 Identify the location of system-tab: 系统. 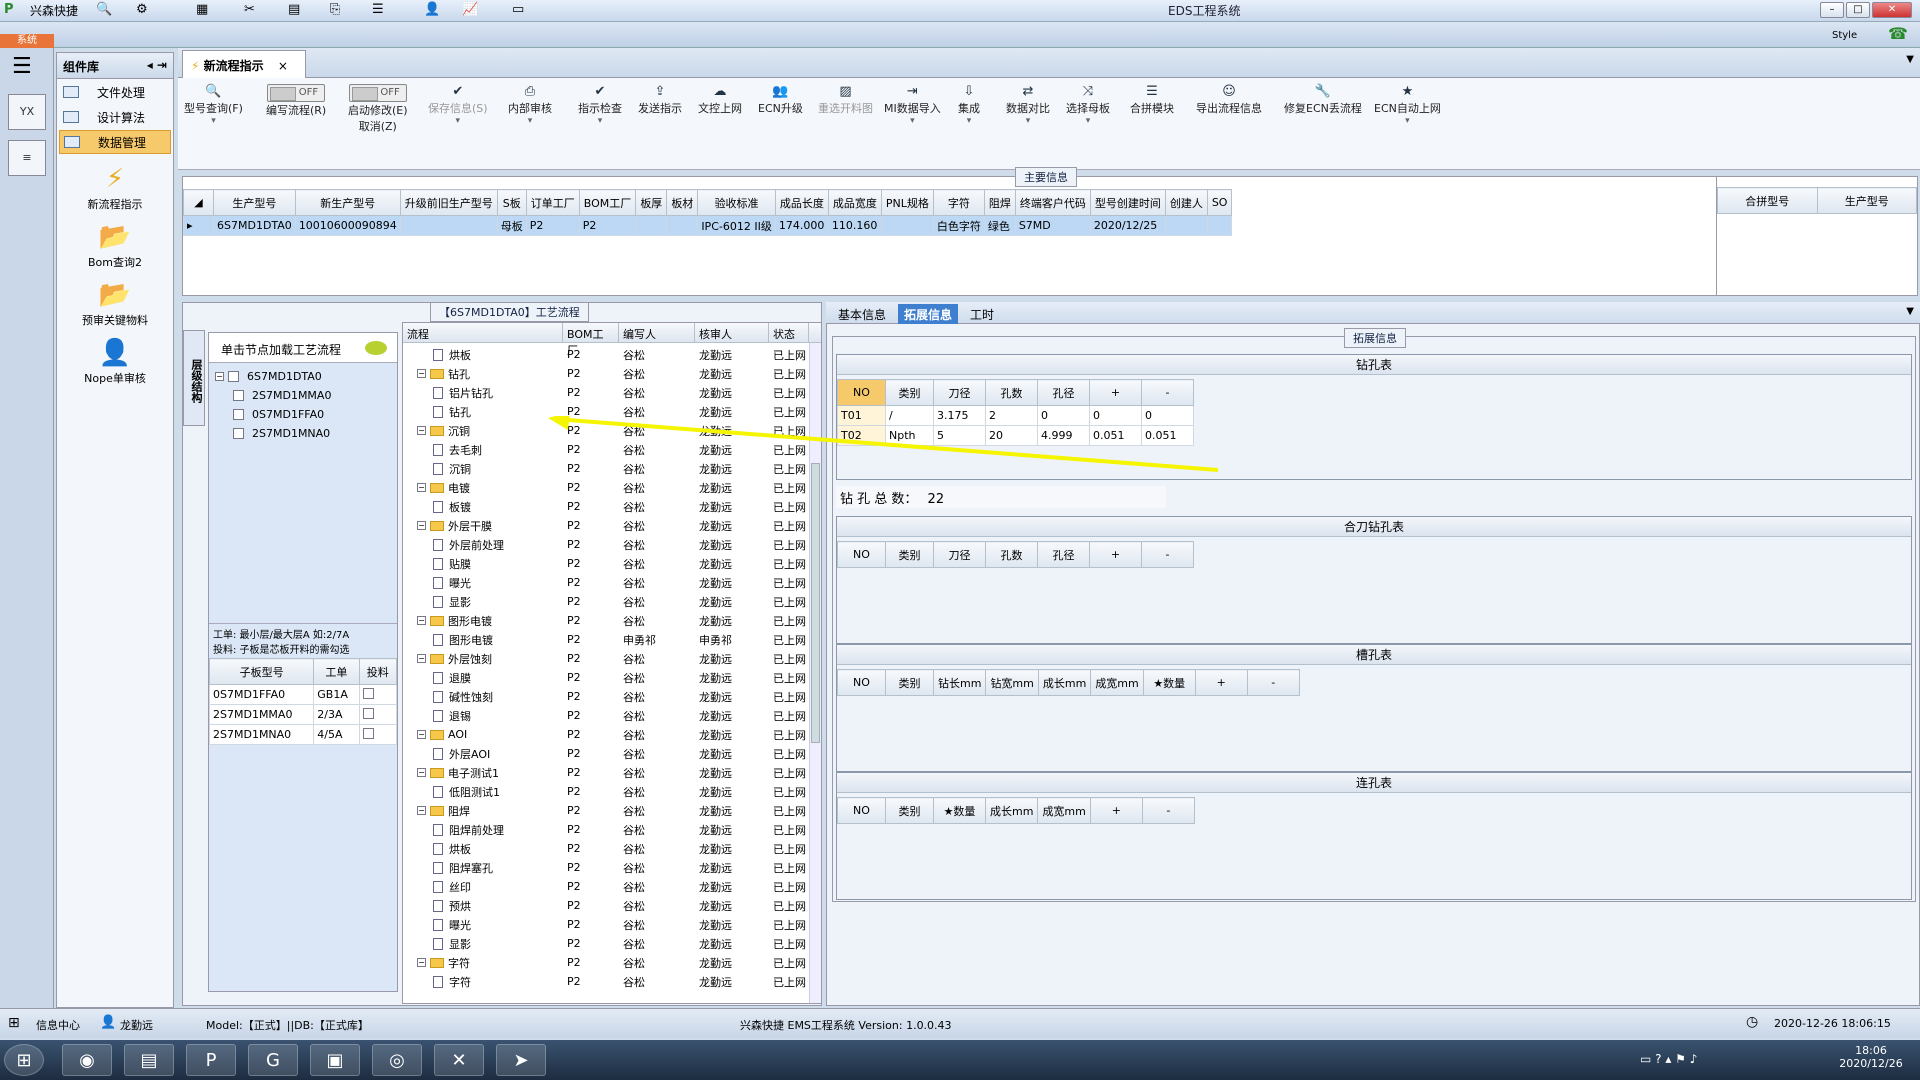
(27, 41).